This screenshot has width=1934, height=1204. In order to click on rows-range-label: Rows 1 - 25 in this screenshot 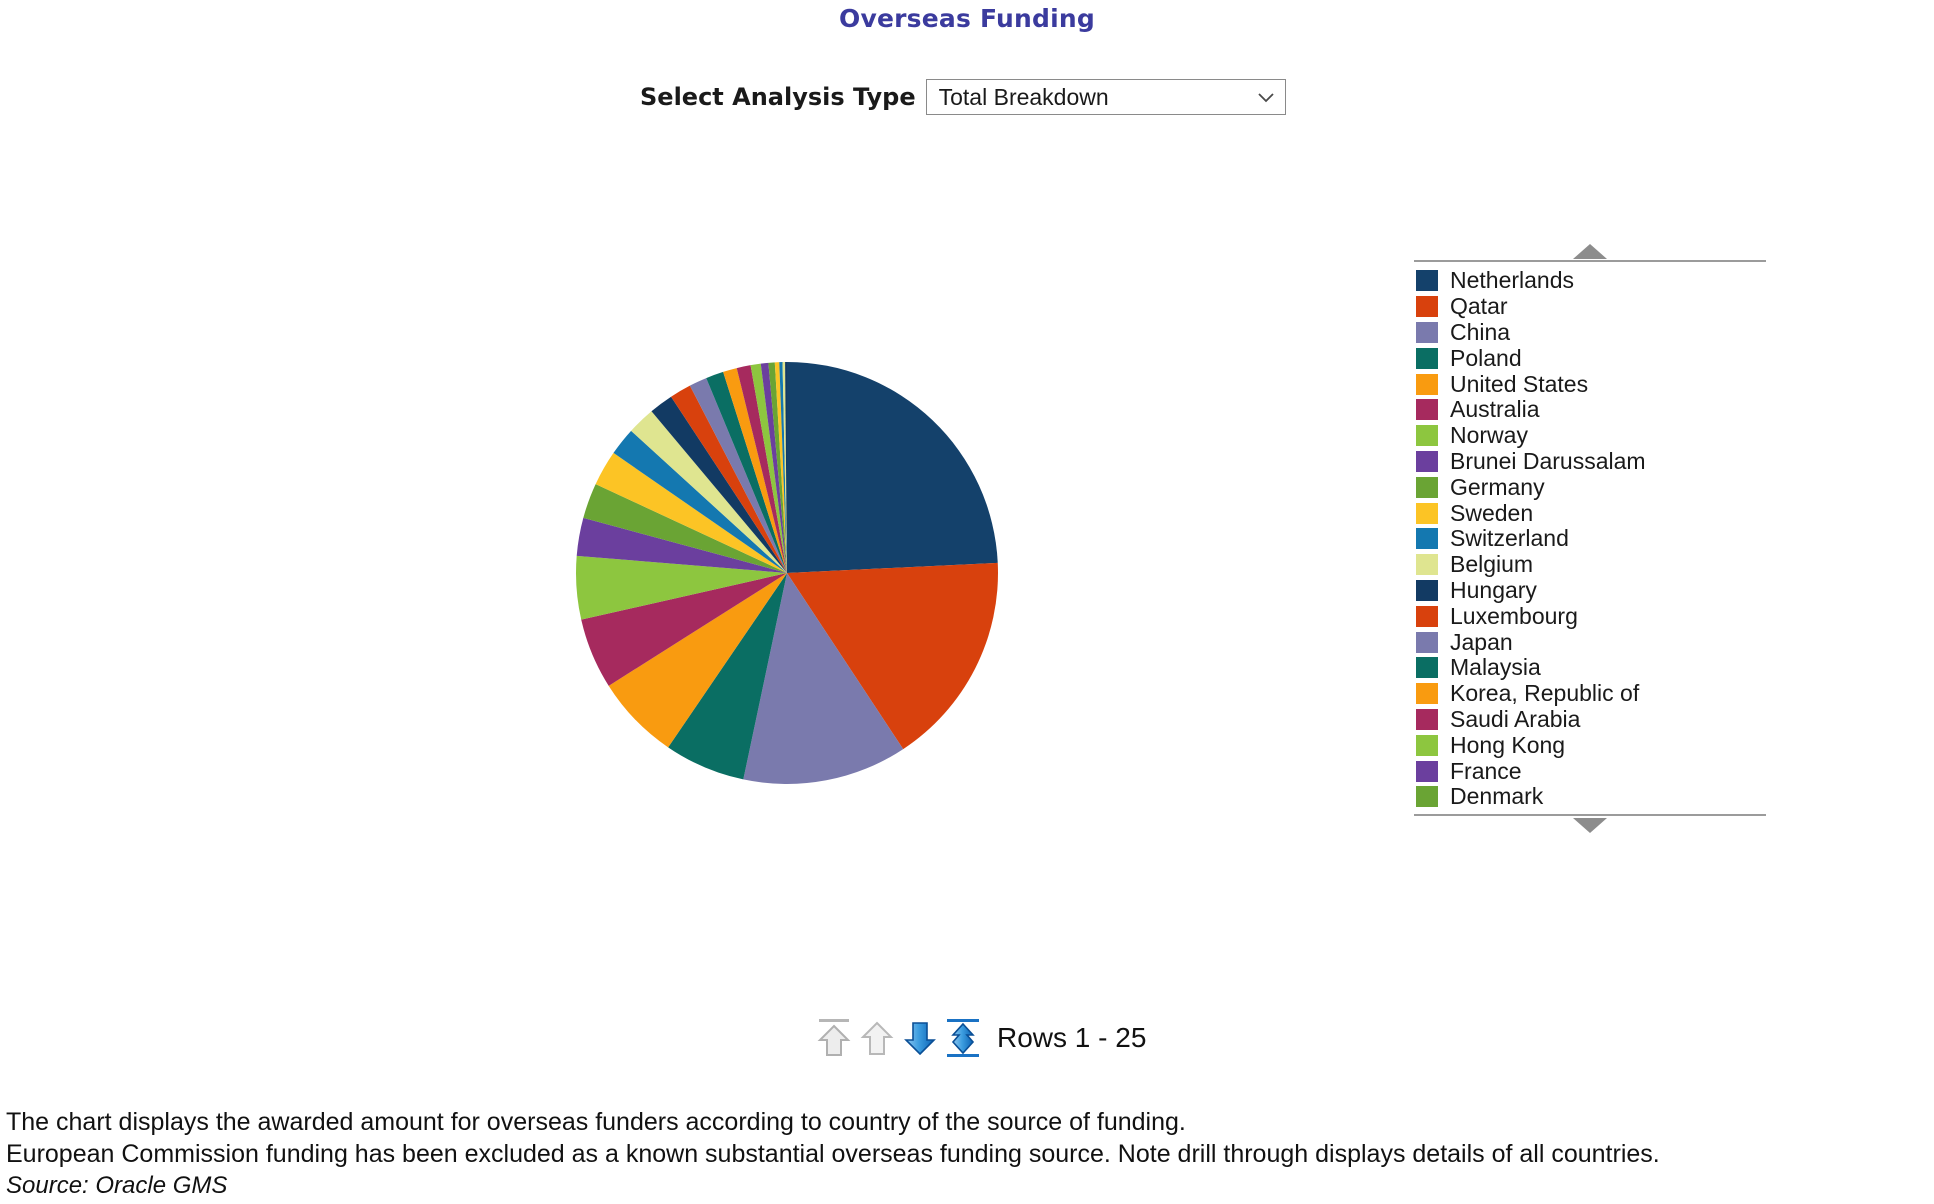, I will do `click(1072, 1037)`.